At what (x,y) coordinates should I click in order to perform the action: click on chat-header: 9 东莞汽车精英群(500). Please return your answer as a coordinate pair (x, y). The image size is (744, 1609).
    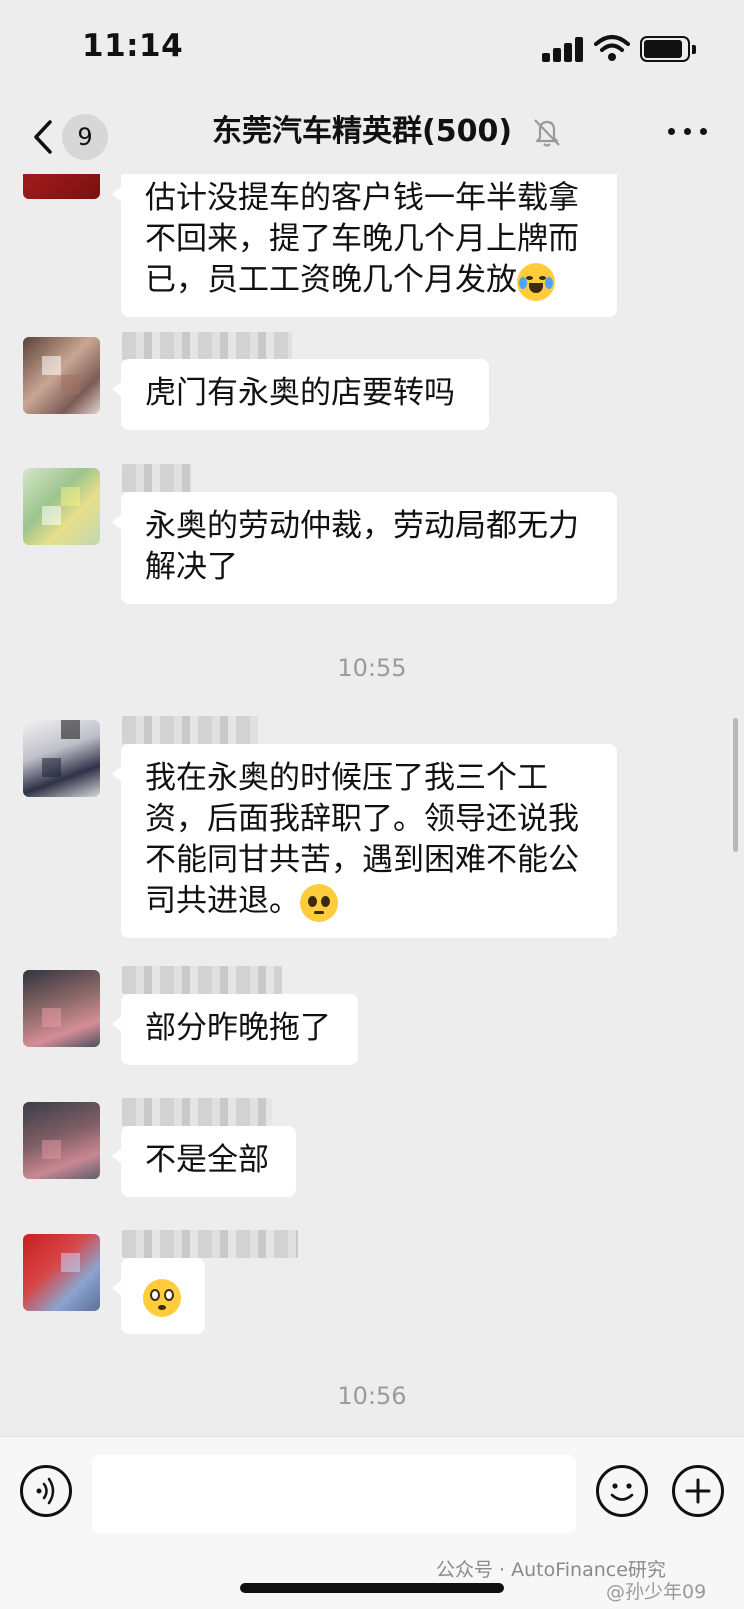
    Looking at the image, I should click on (372, 137).